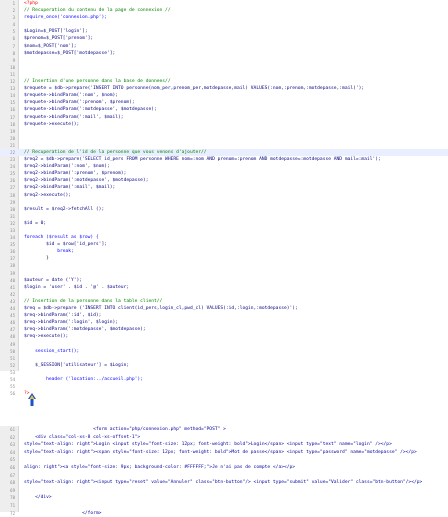 Image resolution: width=448 pixels, height=517 pixels. I want to click on code-line: 28 $req2->execute();, so click(224, 195).